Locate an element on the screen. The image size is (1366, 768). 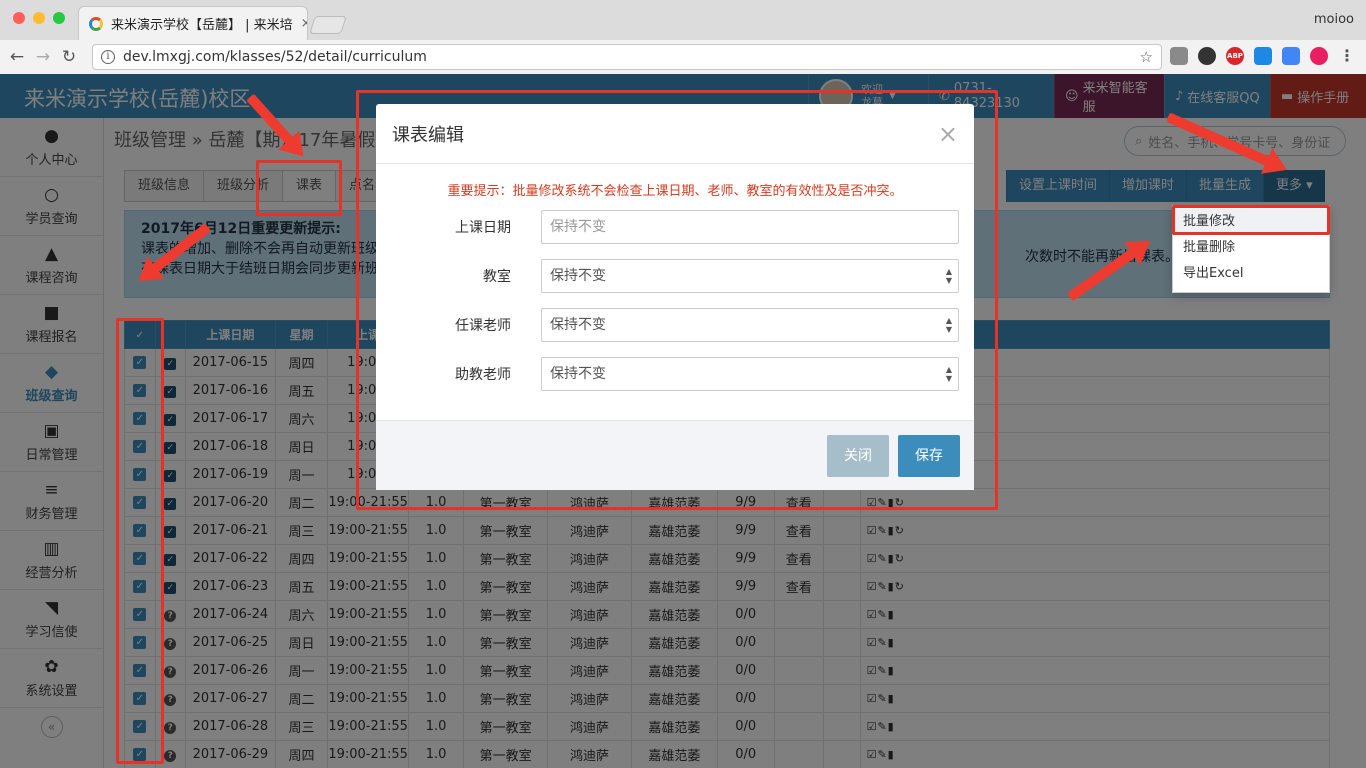
reload-icon: ↻ is located at coordinates (69, 57).